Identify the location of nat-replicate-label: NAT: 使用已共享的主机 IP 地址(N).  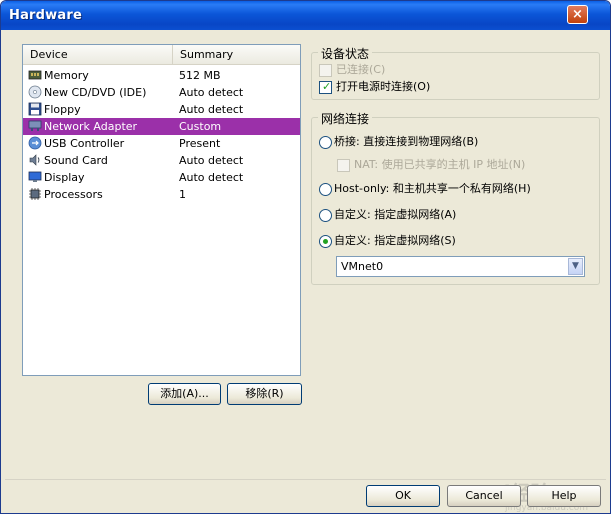
(440, 164).